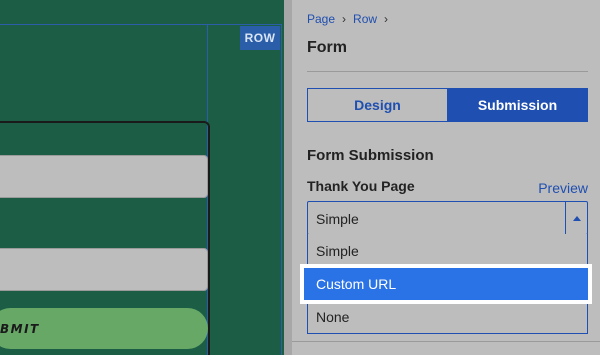  I want to click on breadcrumb-item-row: Row, so click(365, 19).